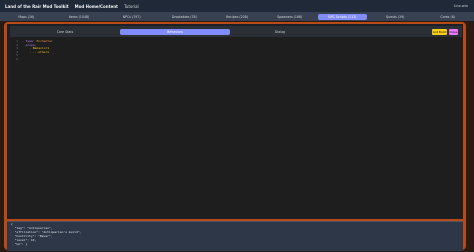 The image size is (474, 252). I want to click on close-button: Close, so click(453, 32).